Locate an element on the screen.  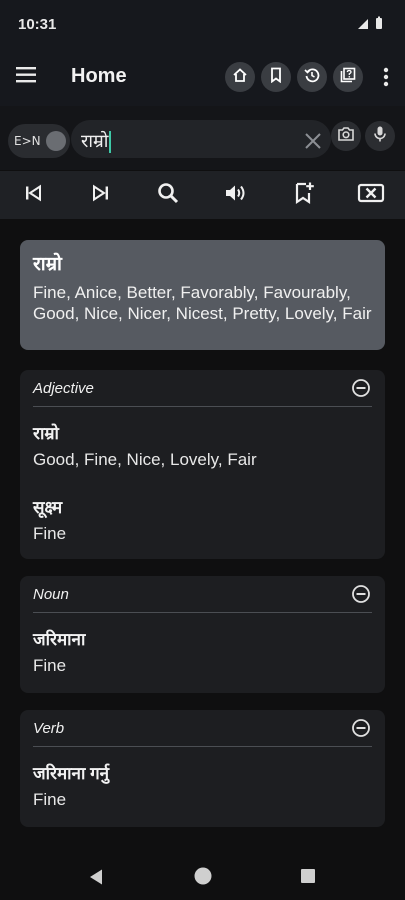
skip-forward-icon is located at coordinates (101, 195).